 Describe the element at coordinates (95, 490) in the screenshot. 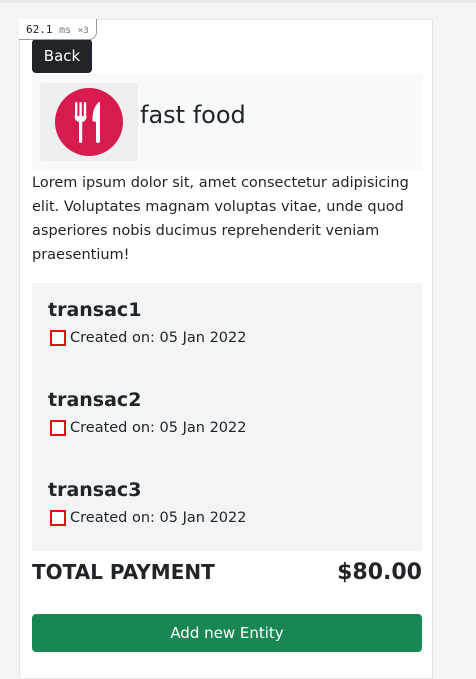

I see `transaction-name: transac3` at that location.